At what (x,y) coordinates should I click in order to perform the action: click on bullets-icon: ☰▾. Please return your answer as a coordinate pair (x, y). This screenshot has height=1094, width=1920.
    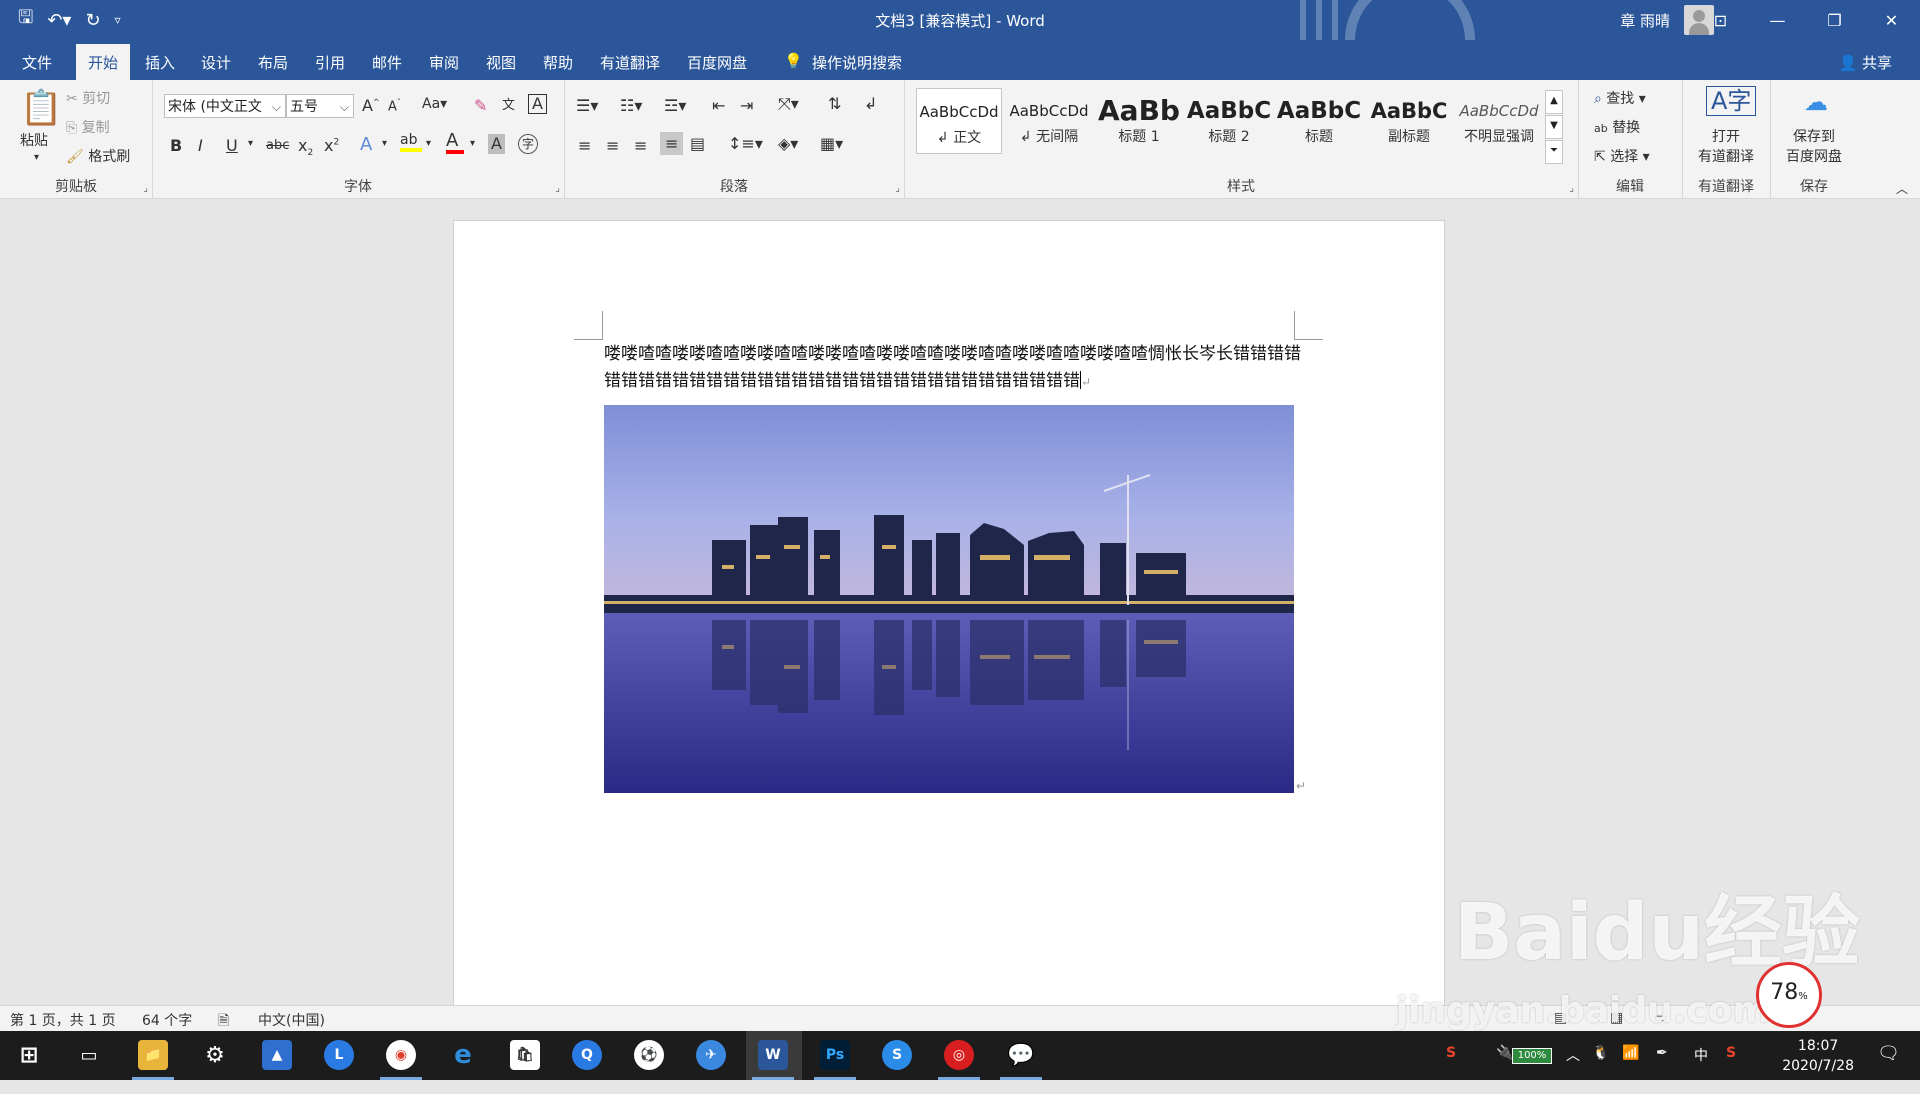
    Looking at the image, I should click on (587, 105).